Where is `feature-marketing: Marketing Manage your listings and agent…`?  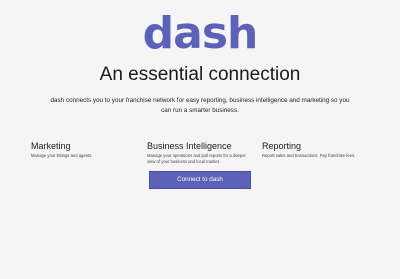 feature-marketing: Marketing Manage your listings and agent… is located at coordinates (81, 149).